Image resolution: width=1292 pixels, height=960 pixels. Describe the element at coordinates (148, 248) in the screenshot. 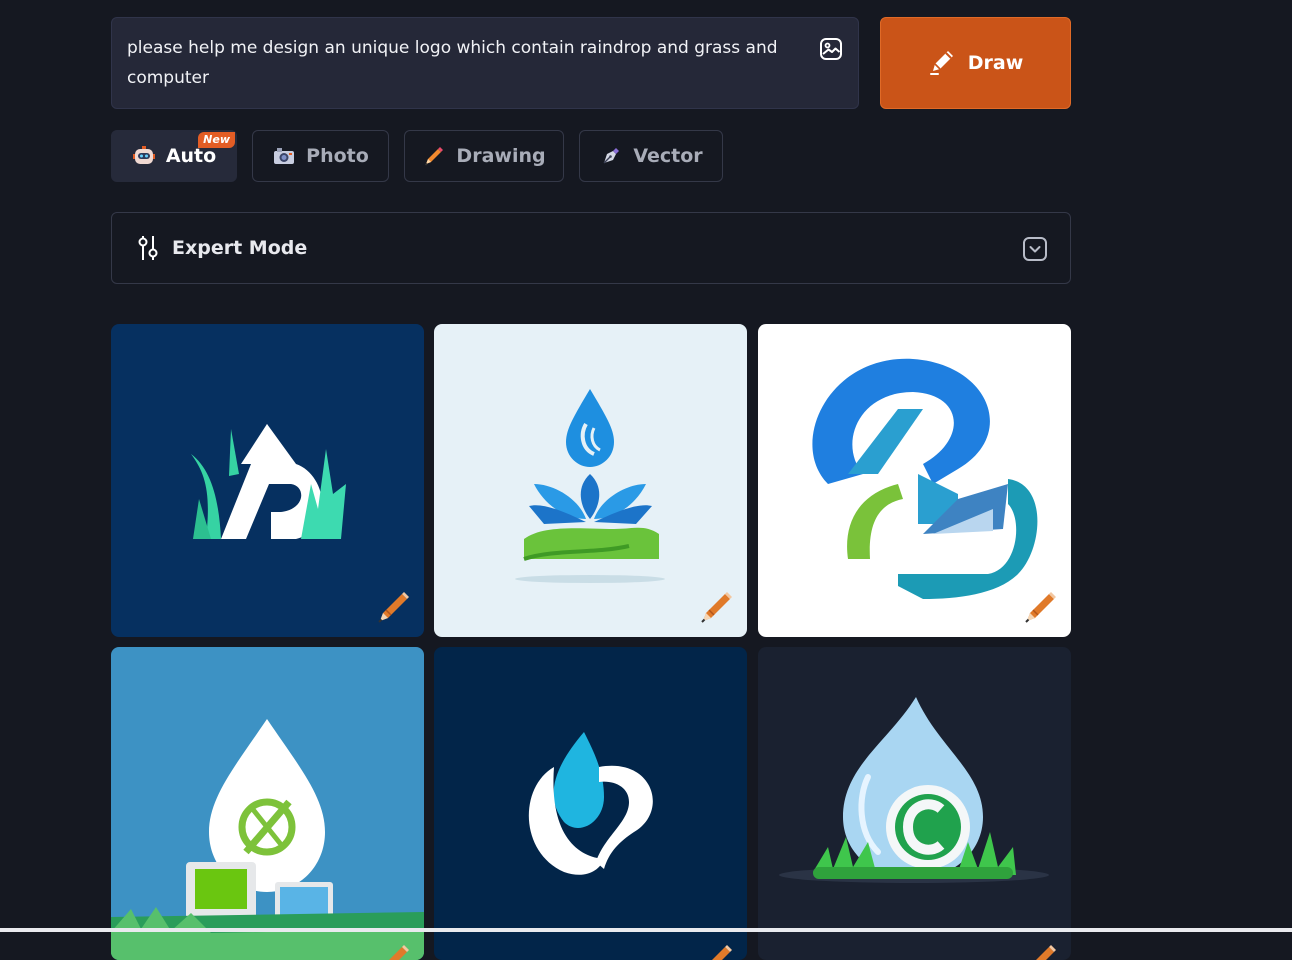

I see `sliders-icon` at that location.